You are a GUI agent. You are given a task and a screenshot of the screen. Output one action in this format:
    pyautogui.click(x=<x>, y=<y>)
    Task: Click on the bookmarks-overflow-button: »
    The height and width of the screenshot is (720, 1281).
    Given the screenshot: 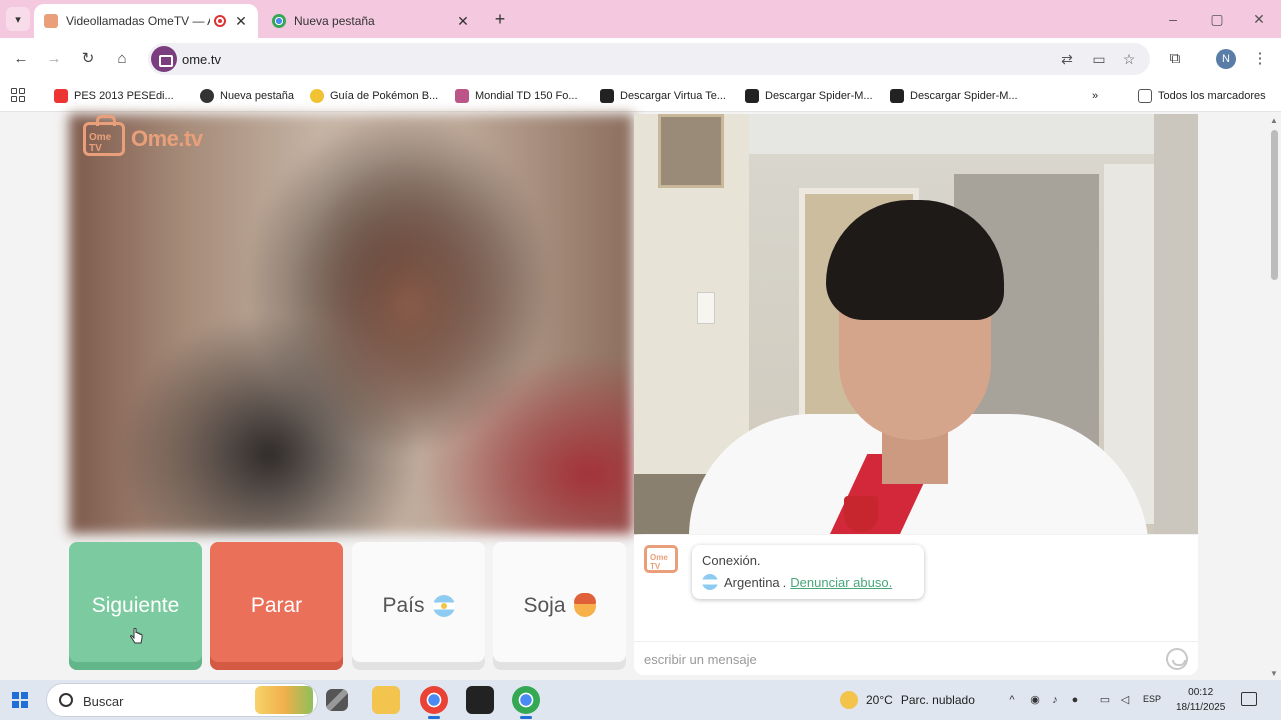 What is the action you would take?
    pyautogui.click(x=1095, y=96)
    